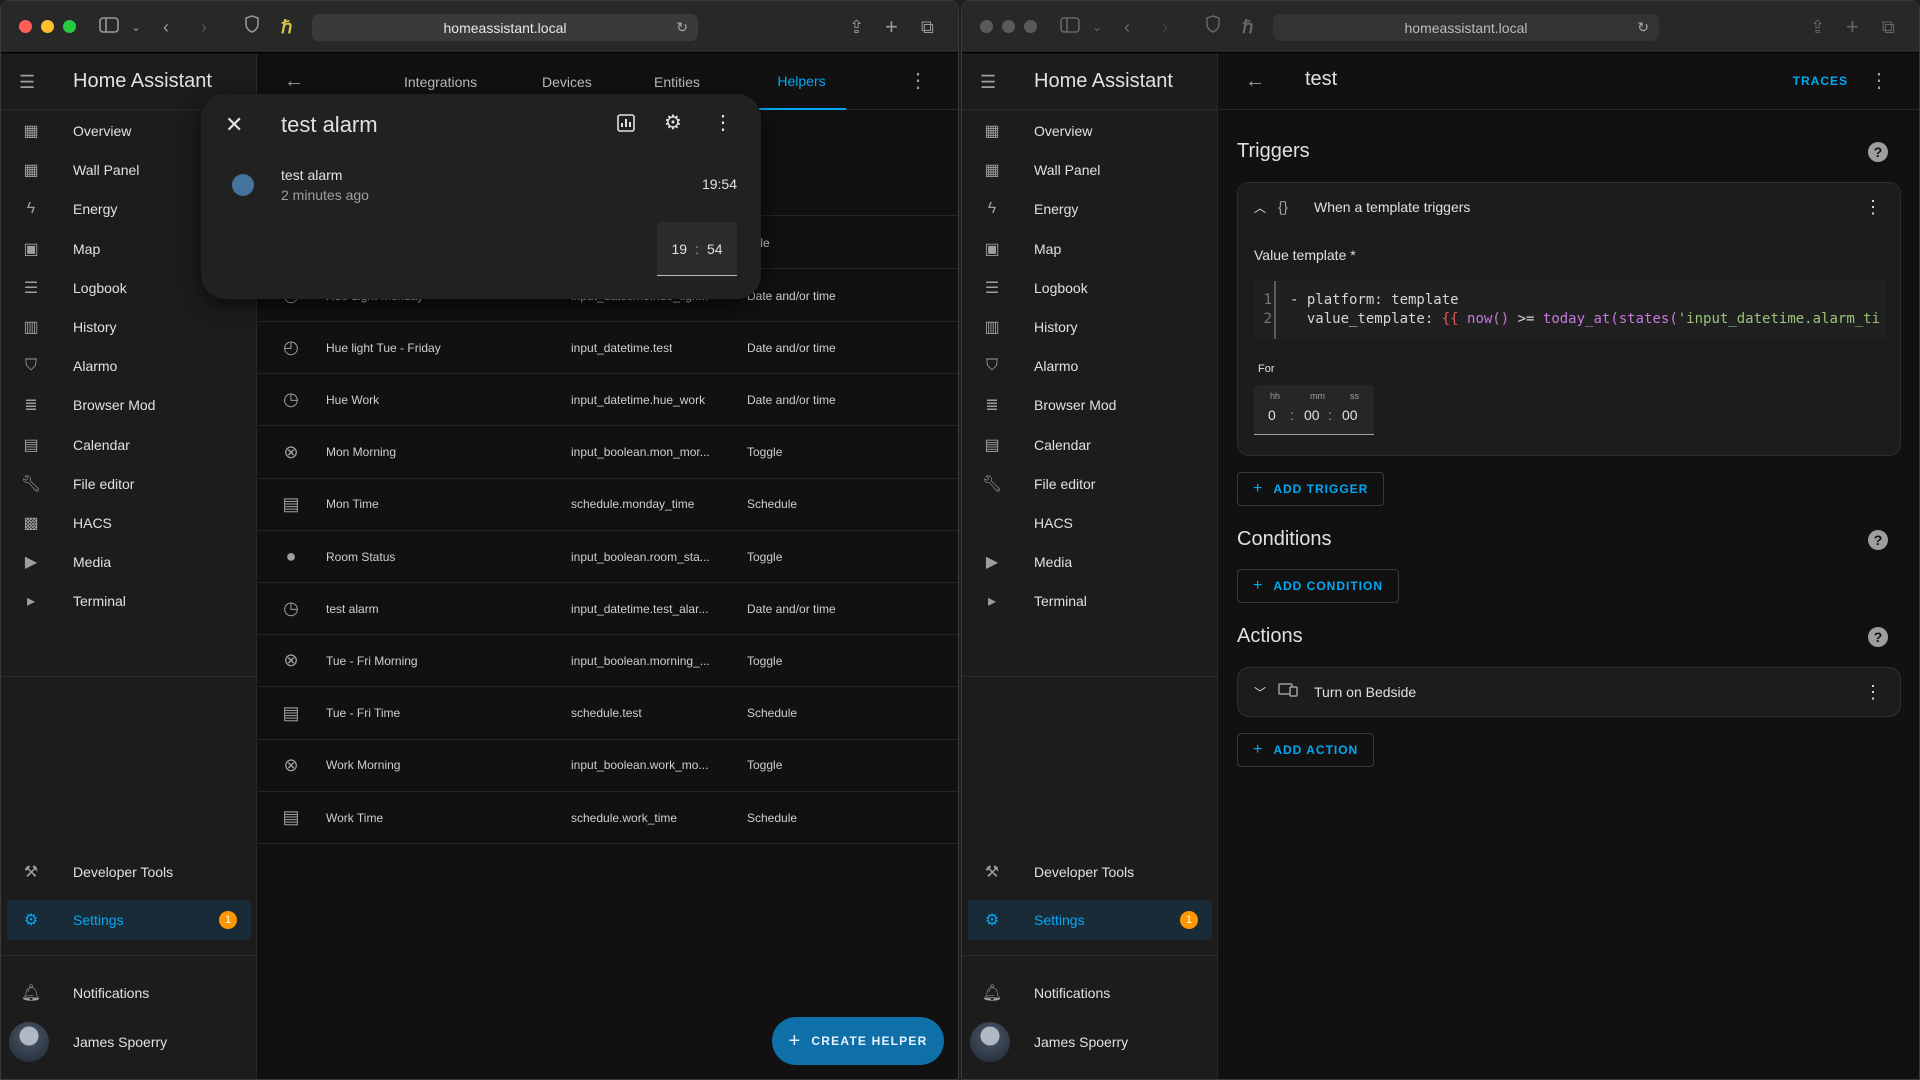 Image resolution: width=1920 pixels, height=1080 pixels. What do you see at coordinates (1090, 249) in the screenshot?
I see `sidebar-item-map: ▣ Map` at bounding box center [1090, 249].